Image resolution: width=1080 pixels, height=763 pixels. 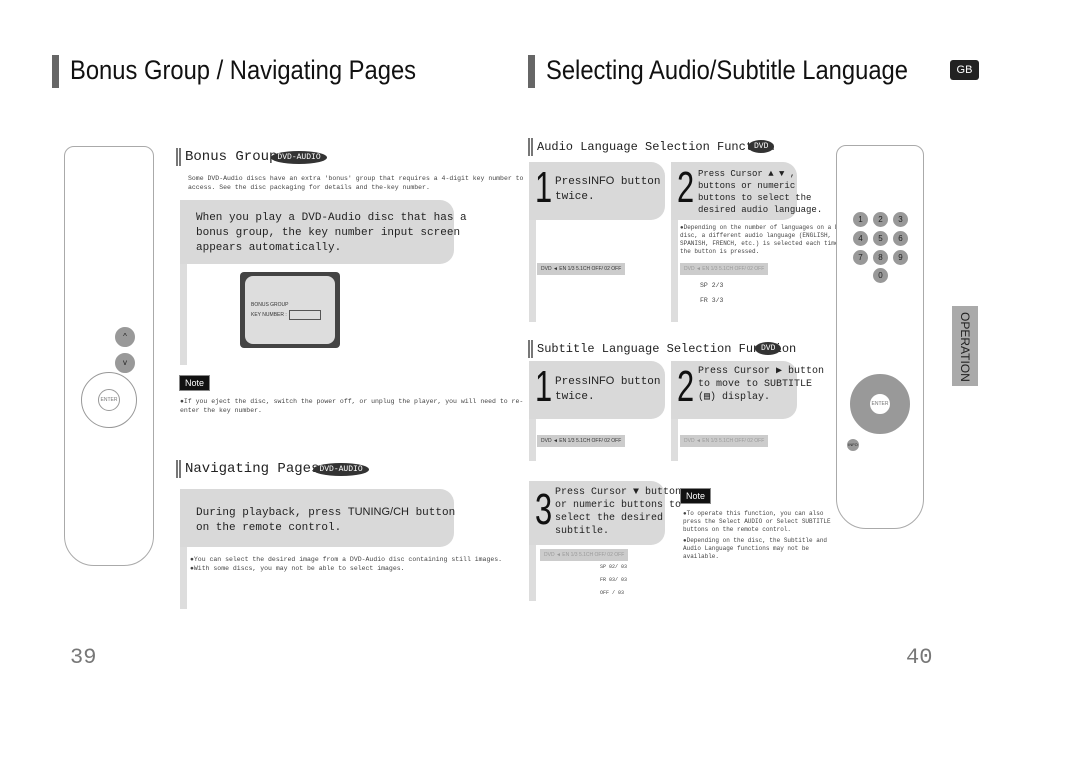 I want to click on info-button: INFO, so click(x=853, y=445).